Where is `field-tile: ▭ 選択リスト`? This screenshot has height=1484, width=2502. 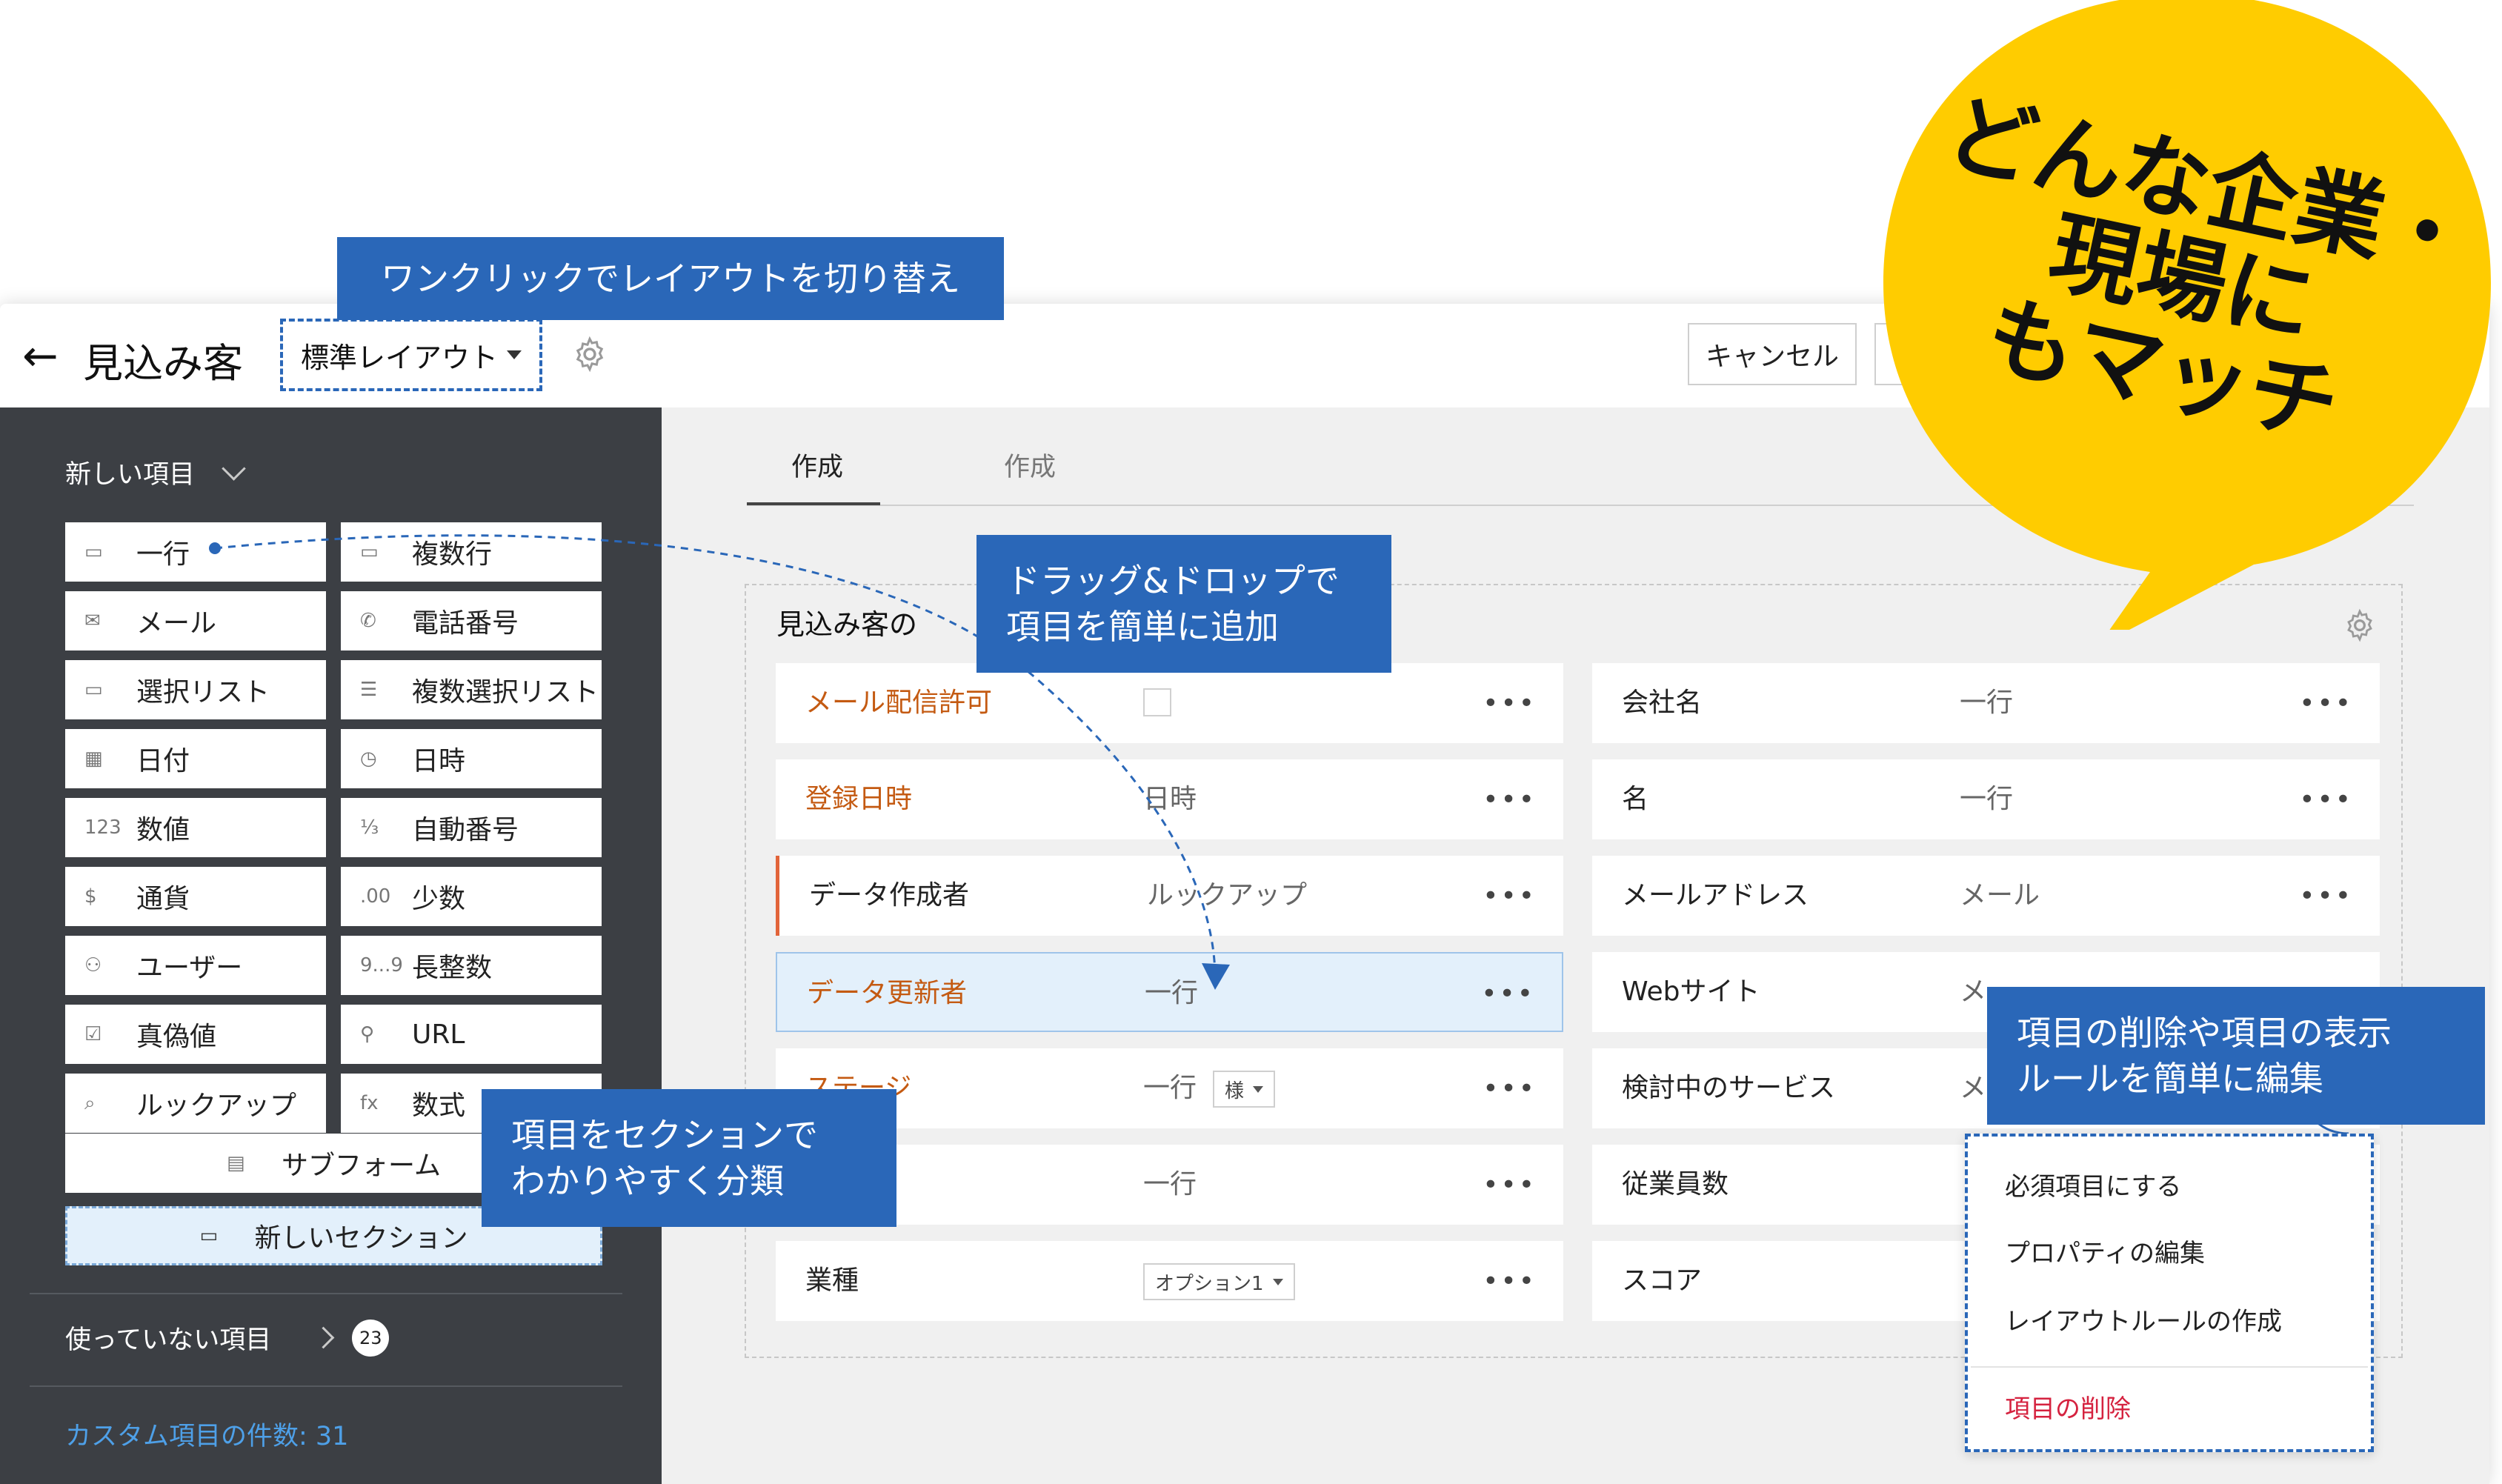 field-tile: ▭ 選択リスト is located at coordinates (195, 689).